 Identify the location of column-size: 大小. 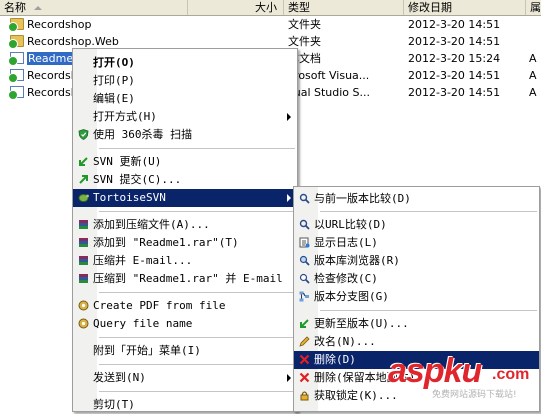
(236, 7).